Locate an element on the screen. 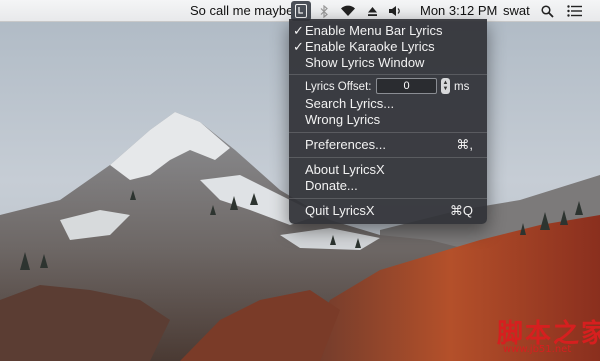 The width and height of the screenshot is (600, 361). lyrics-offset-stepper: ▲ ▼ is located at coordinates (445, 86).